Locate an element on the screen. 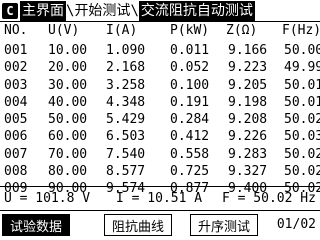  current-cell: 5.429 is located at coordinates (126, 120).